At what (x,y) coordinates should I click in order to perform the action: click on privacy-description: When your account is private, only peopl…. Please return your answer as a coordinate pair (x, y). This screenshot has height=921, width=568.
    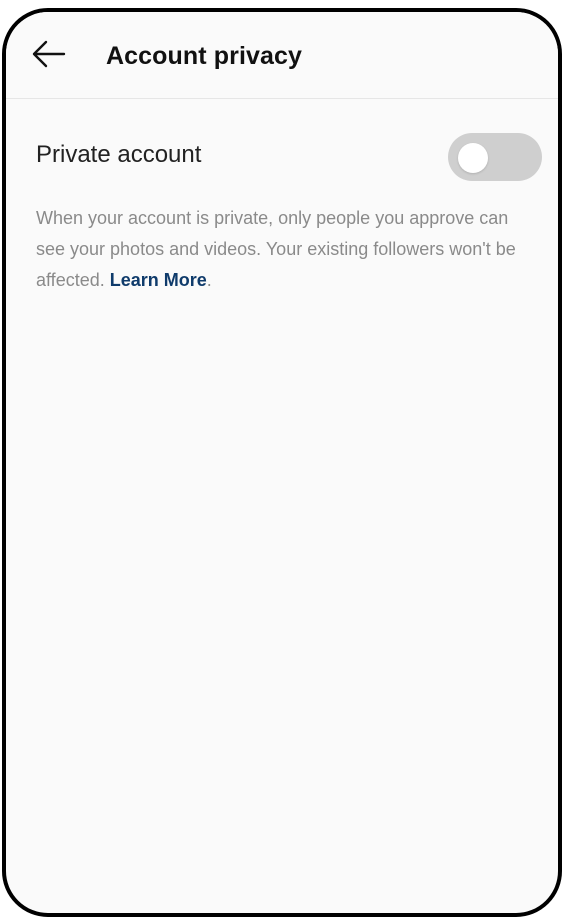
    Looking at the image, I should click on (288, 249).